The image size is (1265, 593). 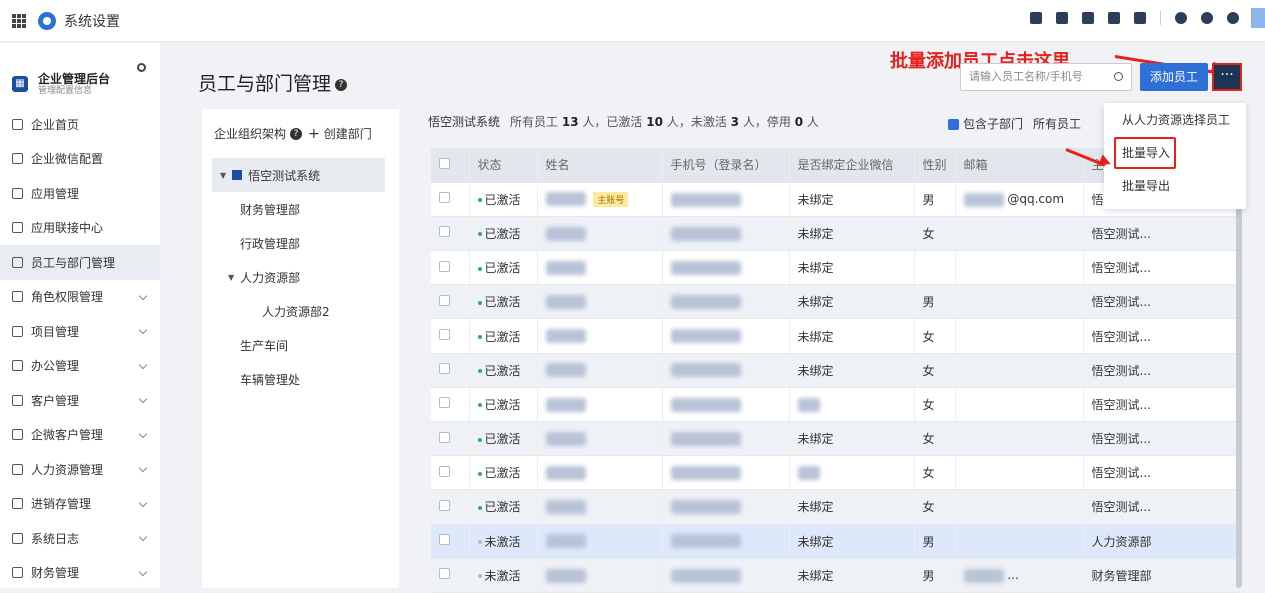 What do you see at coordinates (80, 124) in the screenshot?
I see `nav-home: 企业首页` at bounding box center [80, 124].